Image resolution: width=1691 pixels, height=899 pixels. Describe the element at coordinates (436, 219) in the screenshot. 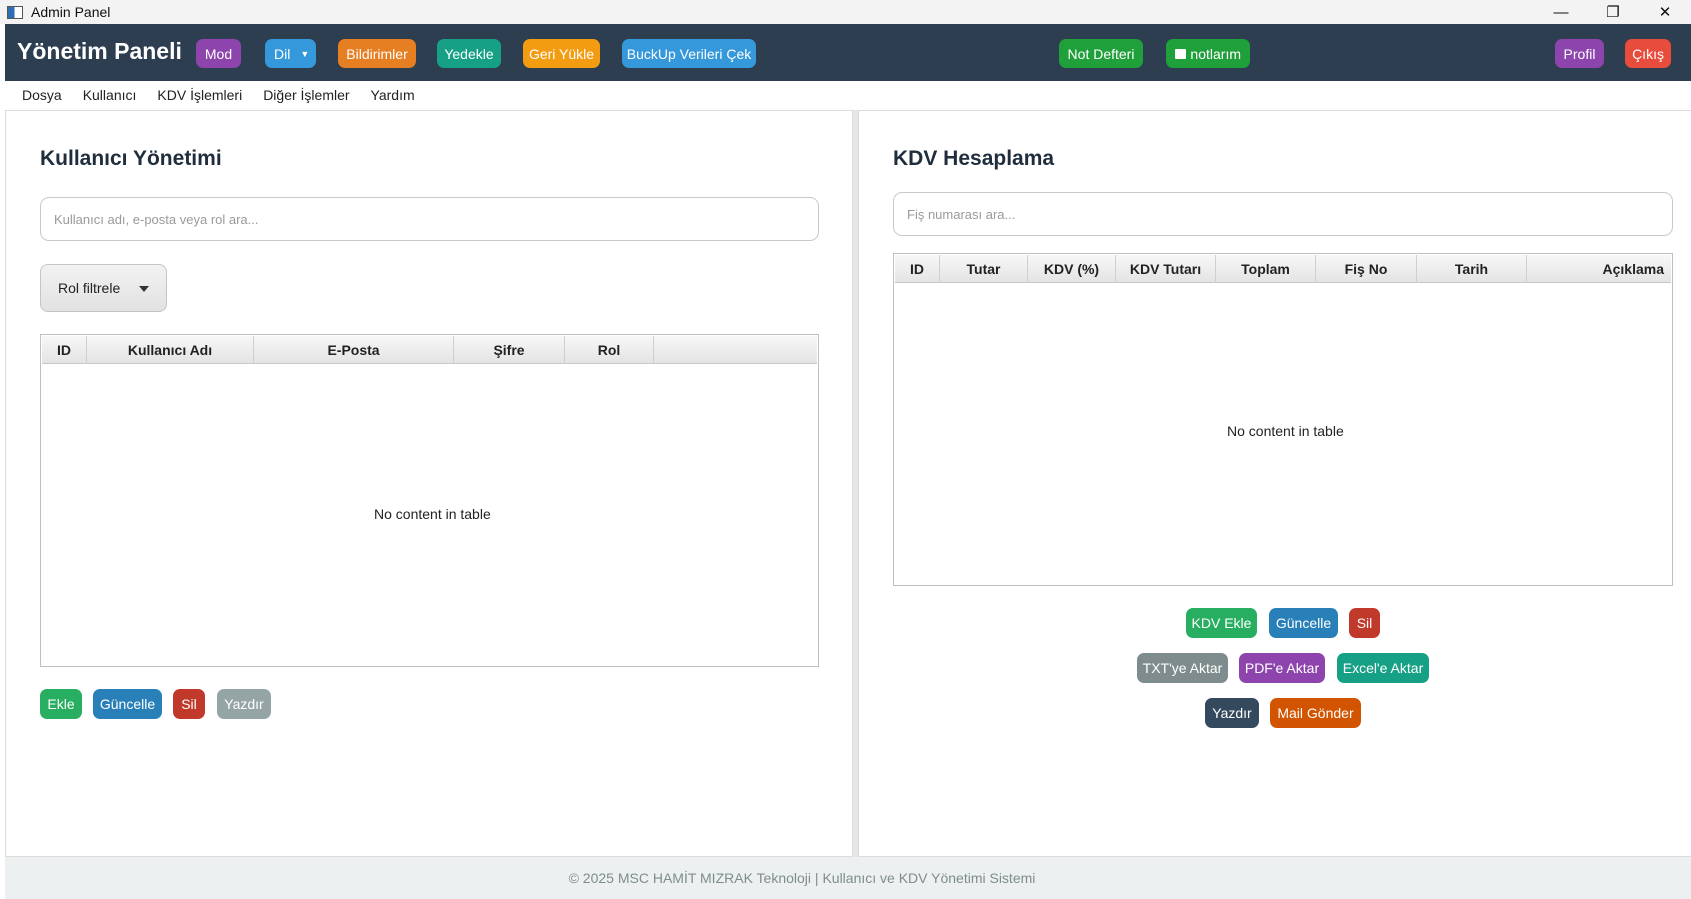

I see `user-search-input` at that location.